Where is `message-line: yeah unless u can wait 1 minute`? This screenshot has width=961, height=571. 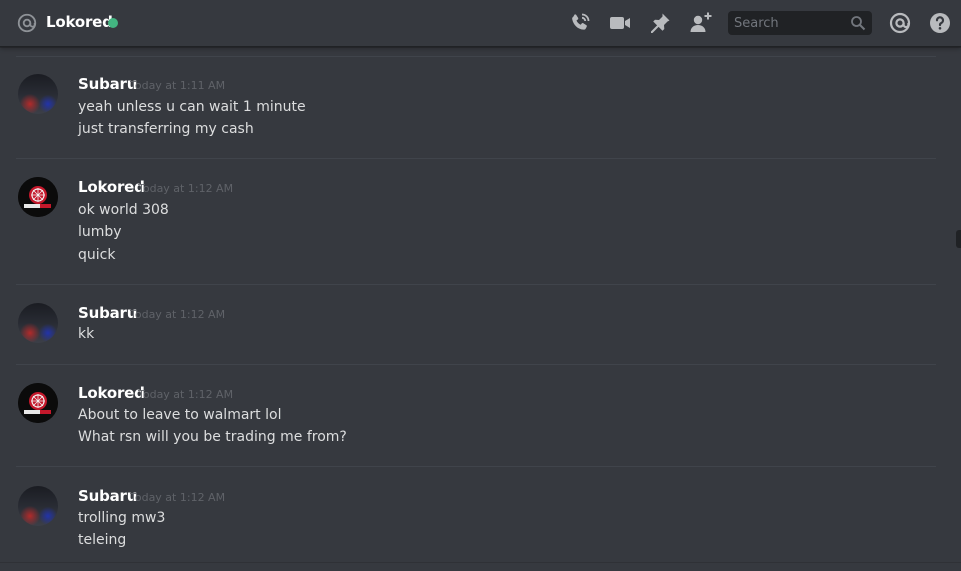
message-line: yeah unless u can wait 1 minute is located at coordinates (192, 107).